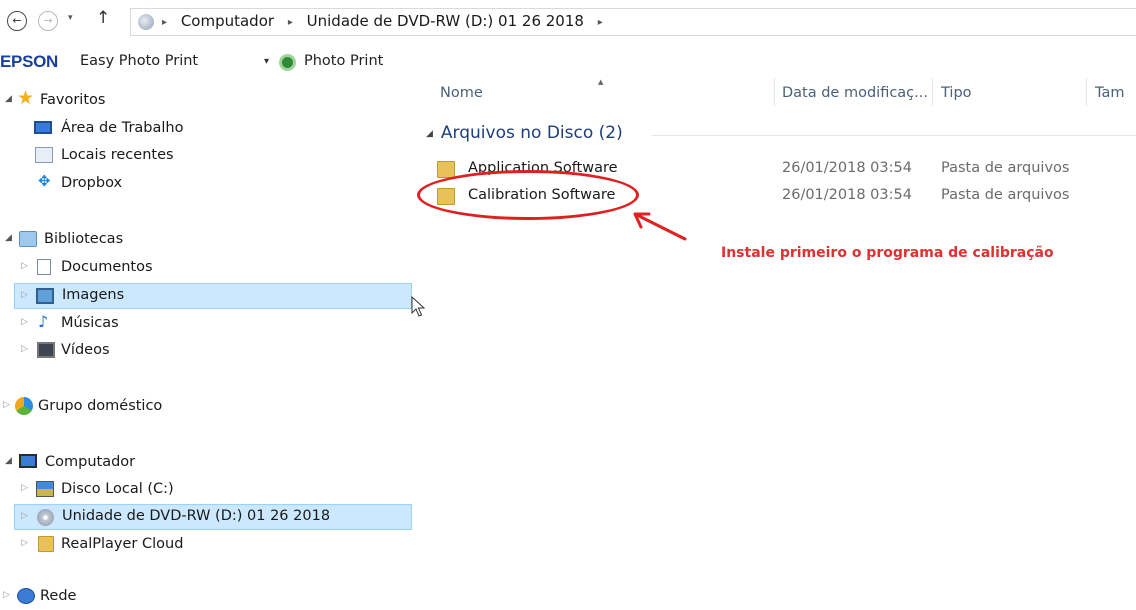 This screenshot has height=610, width=1136. I want to click on nav-dropbox-label: Dropbox, so click(92, 183).